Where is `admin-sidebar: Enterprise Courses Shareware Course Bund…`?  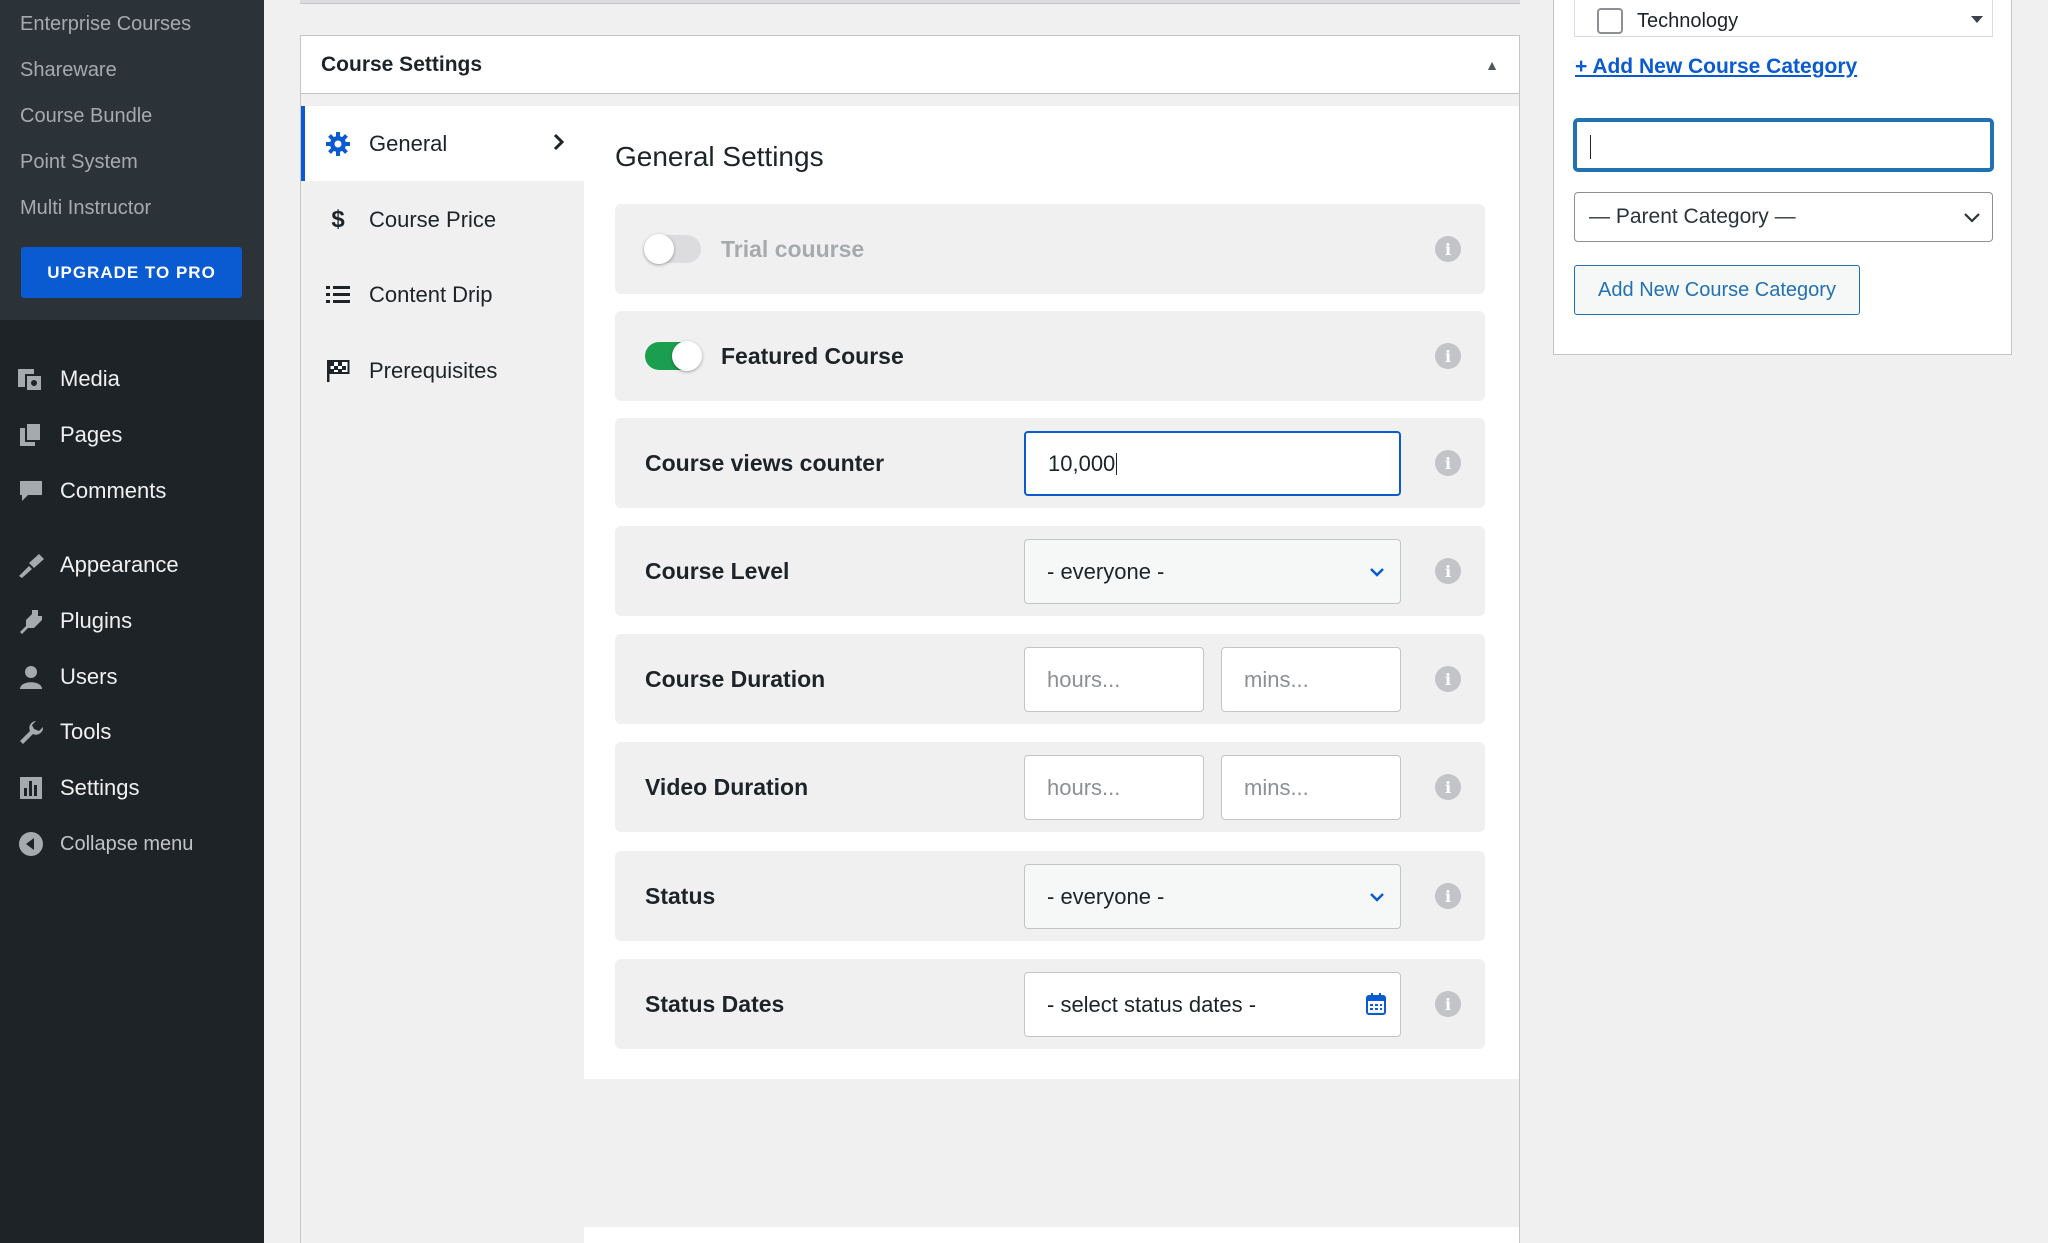
admin-sidebar: Enterprise Courses Shareware Course Bund… is located at coordinates (132, 621).